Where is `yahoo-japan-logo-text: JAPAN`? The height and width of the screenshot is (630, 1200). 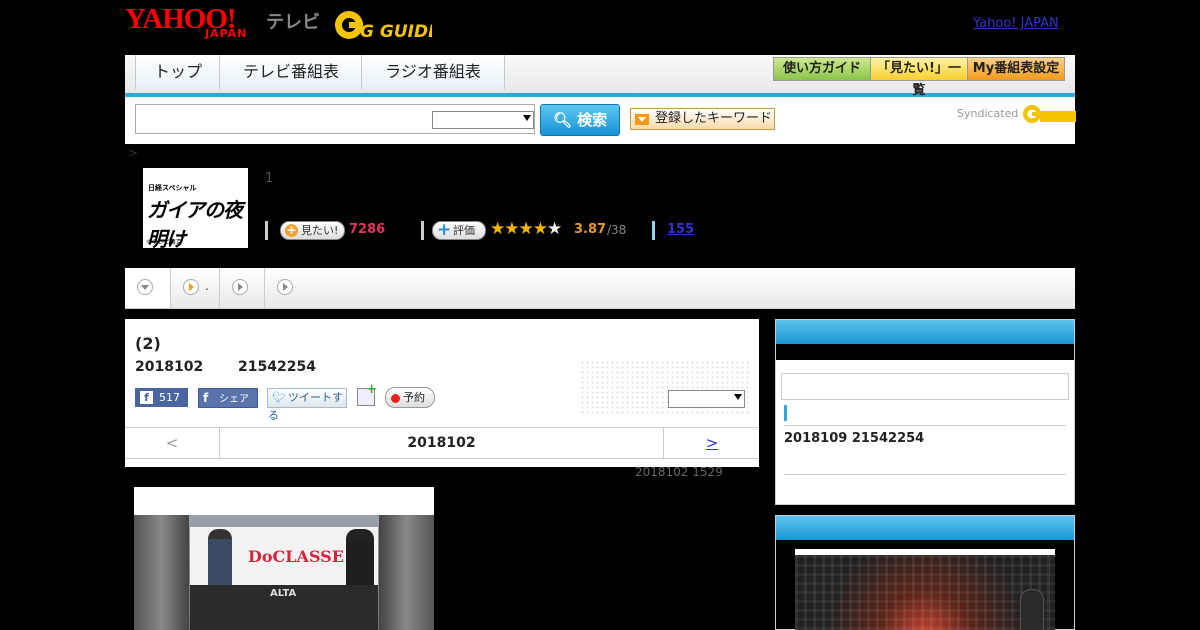 yahoo-japan-logo-text: JAPAN is located at coordinates (226, 33).